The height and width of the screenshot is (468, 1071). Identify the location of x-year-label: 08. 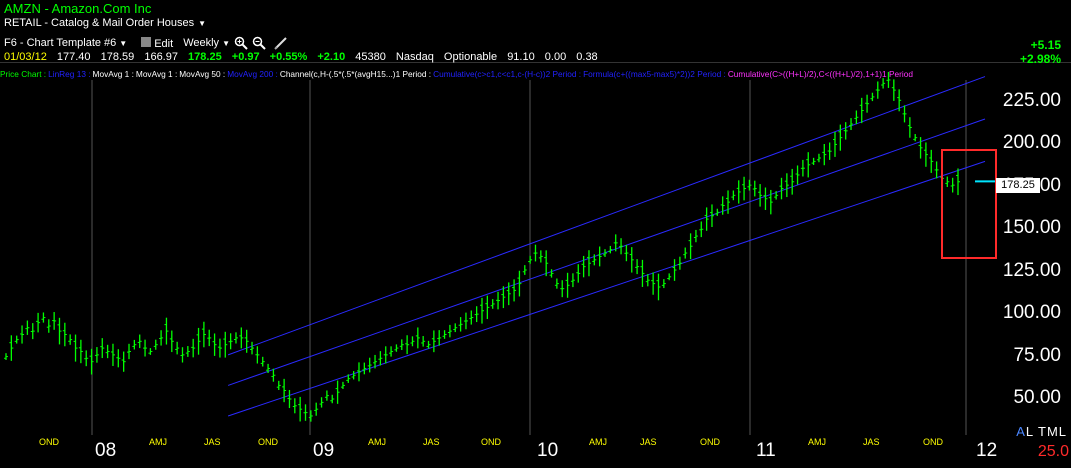
(106, 450).